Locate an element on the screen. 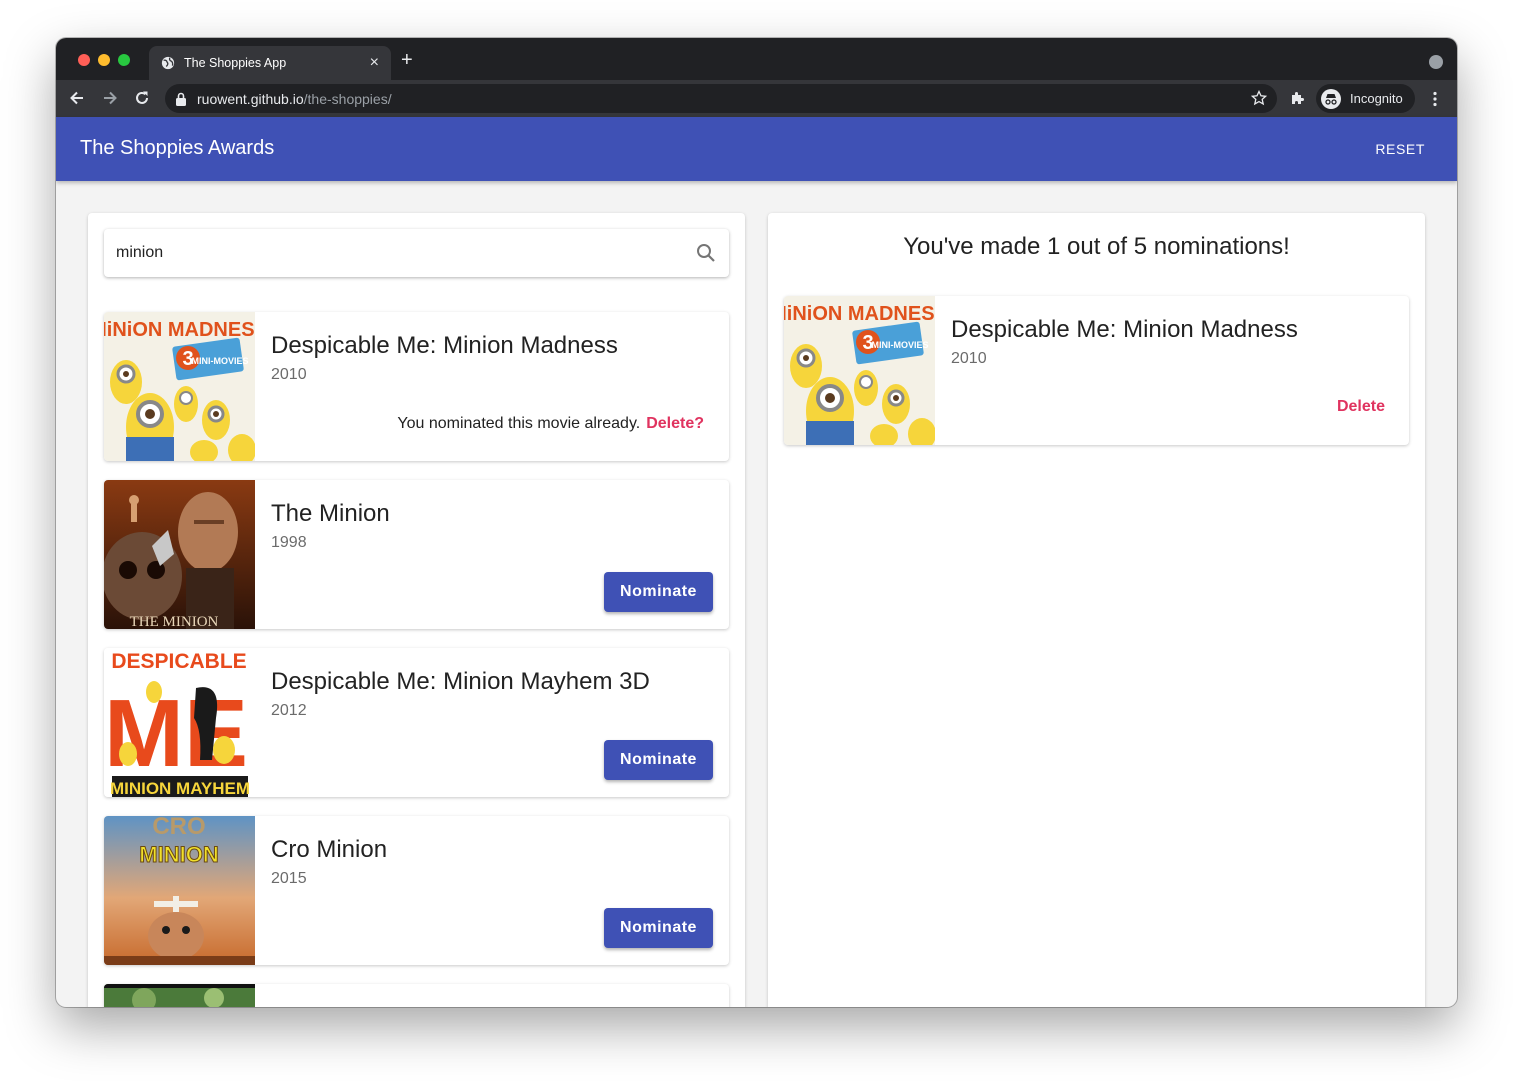  movie-year: 2015 is located at coordinates (289, 878).